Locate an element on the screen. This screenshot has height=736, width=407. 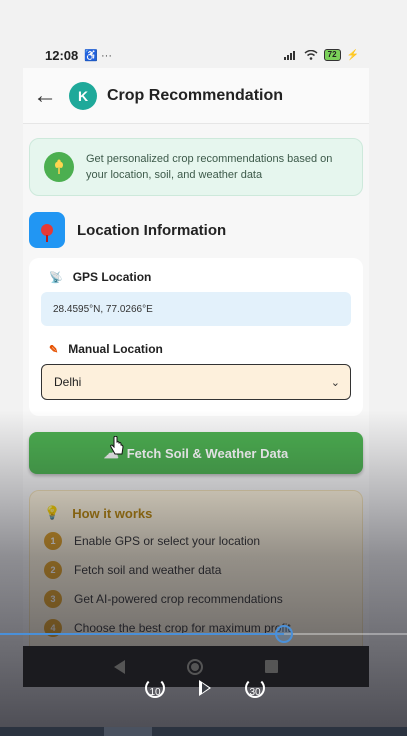
status-notification-icons: ♿ ··· is located at coordinates (98, 55).